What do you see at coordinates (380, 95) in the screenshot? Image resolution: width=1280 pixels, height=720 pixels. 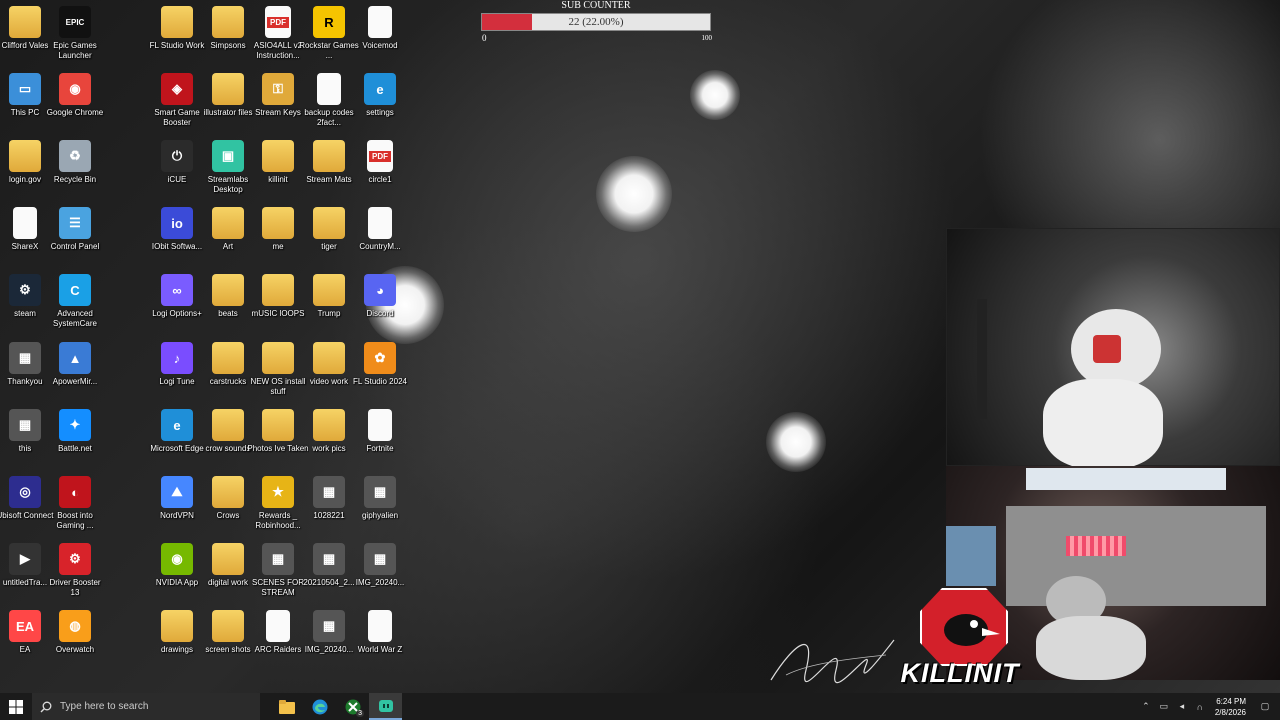 I see `desktop-icon: e settings` at bounding box center [380, 95].